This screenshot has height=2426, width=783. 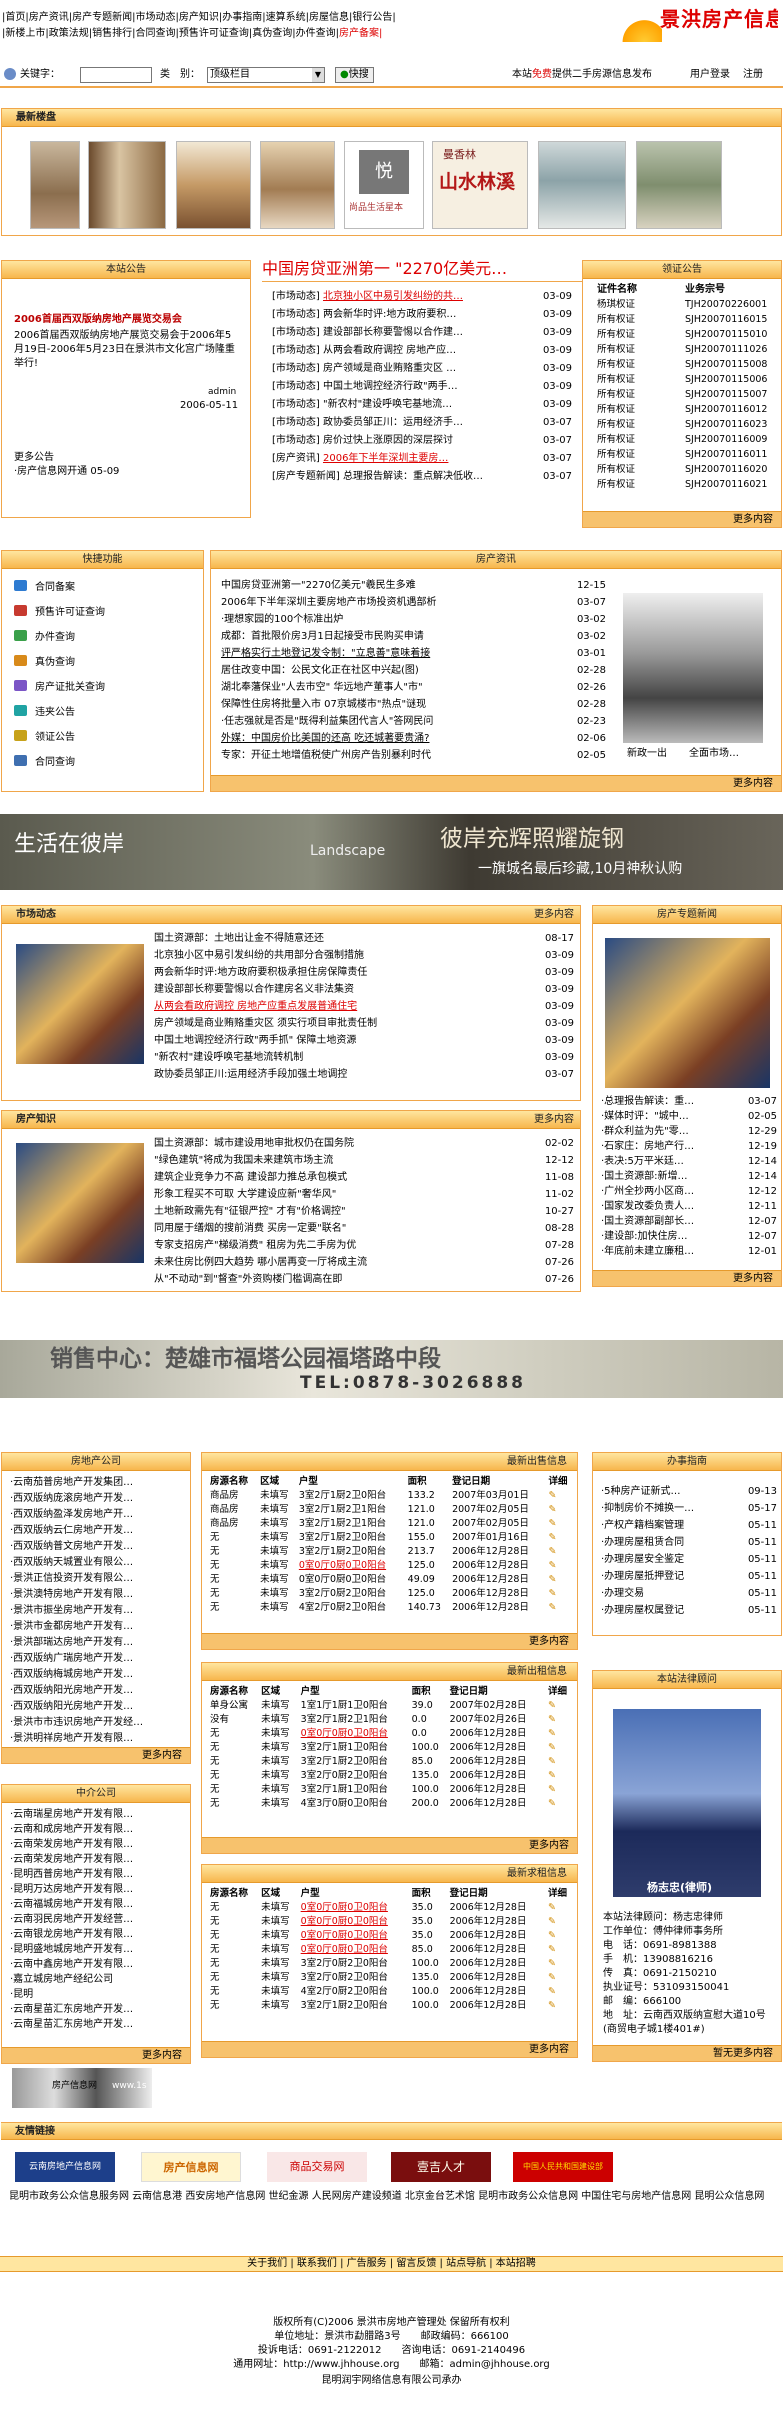 I want to click on quick-item: 合同备案, so click(x=59, y=587).